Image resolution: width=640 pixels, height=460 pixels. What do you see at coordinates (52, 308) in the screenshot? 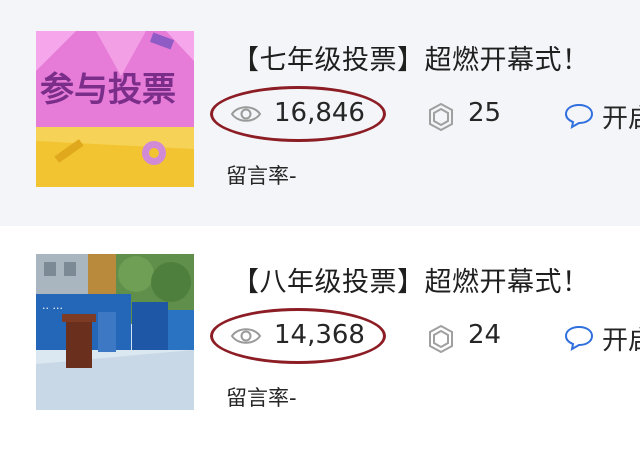
I see `banner-text: ·· ···` at bounding box center [52, 308].